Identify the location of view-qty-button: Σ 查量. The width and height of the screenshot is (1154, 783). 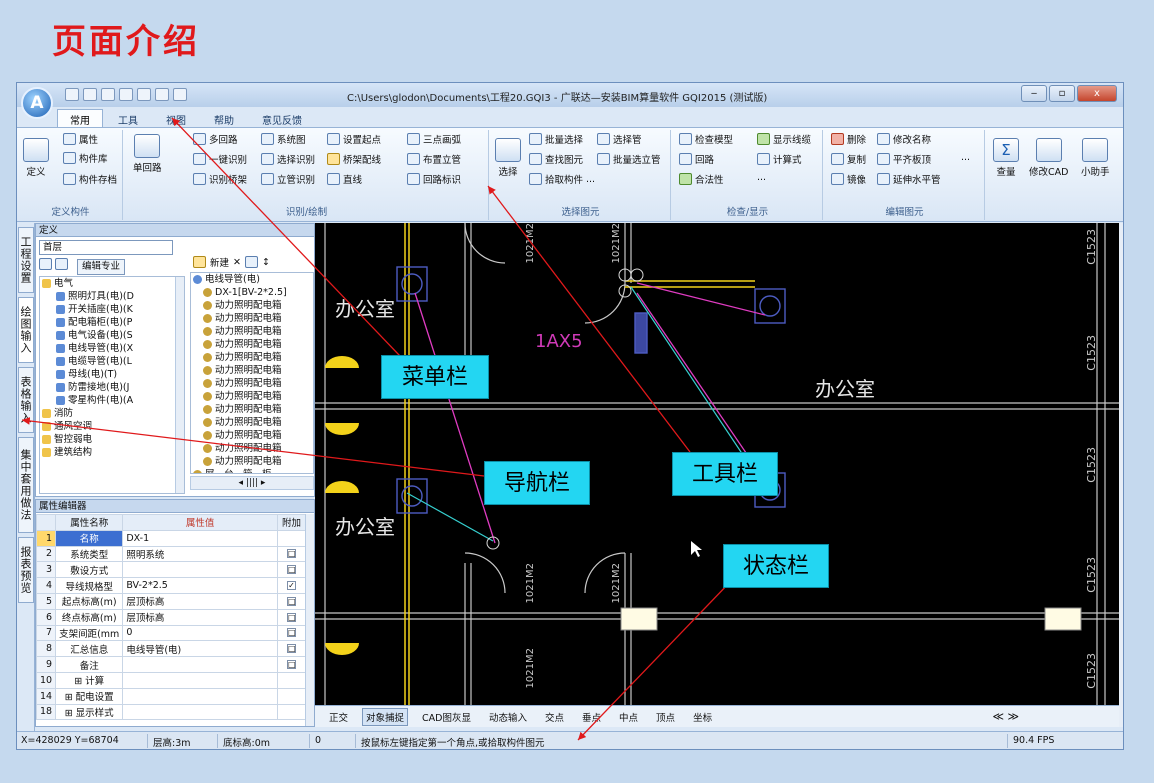
(1006, 158).